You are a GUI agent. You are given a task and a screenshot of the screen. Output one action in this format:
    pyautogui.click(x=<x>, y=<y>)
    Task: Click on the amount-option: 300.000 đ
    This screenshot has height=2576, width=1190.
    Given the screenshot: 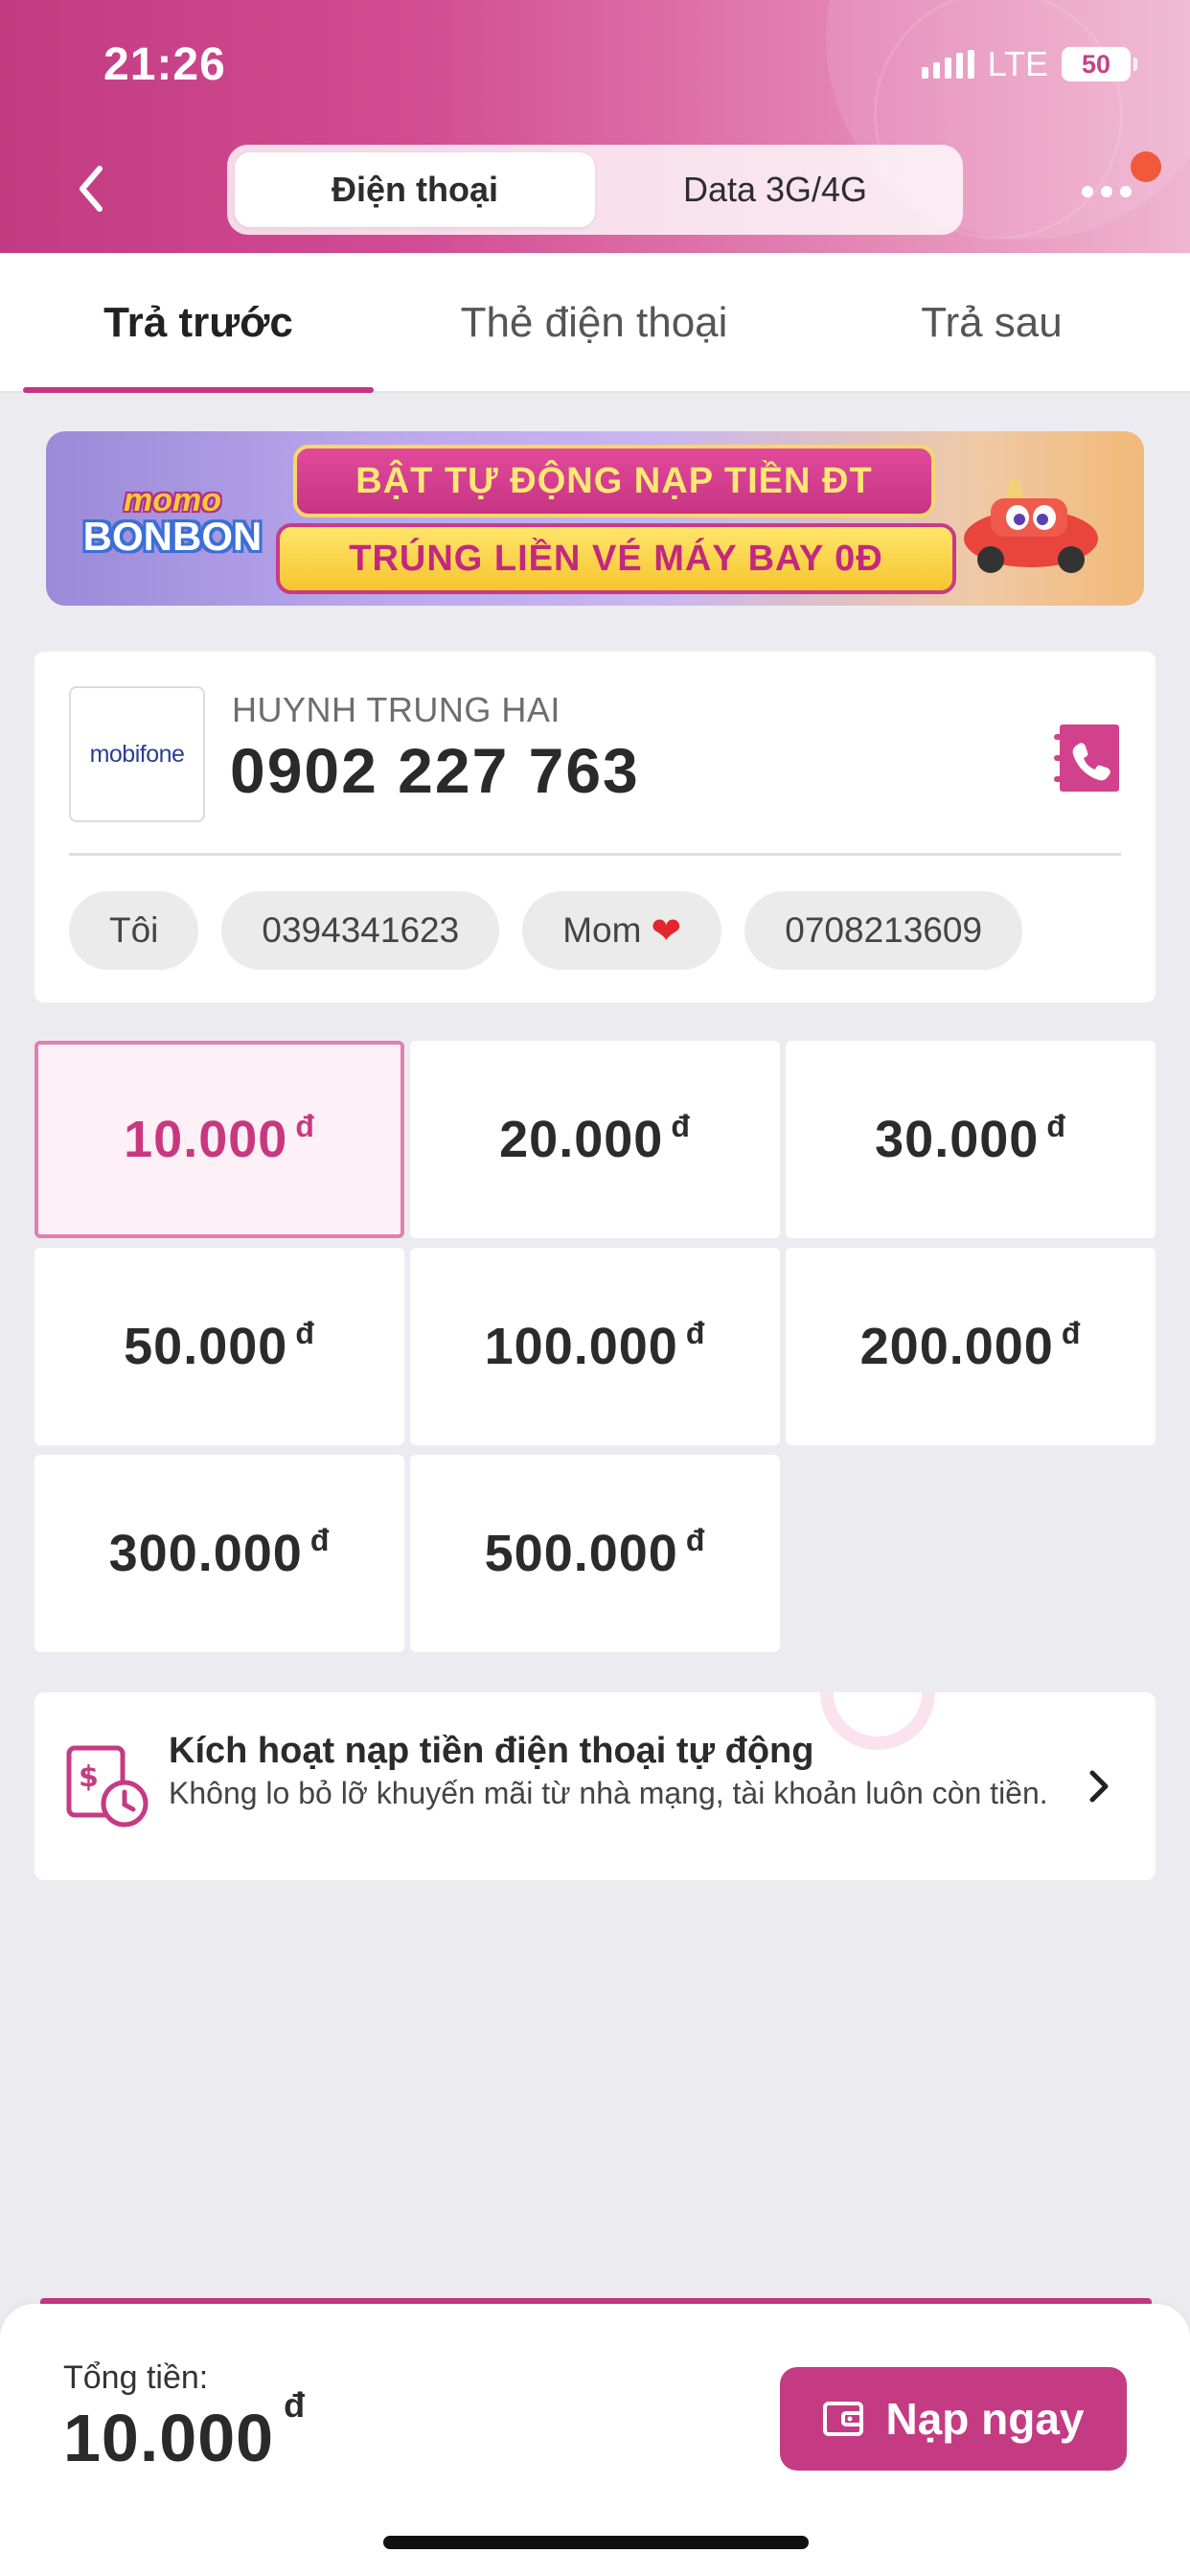 What is the action you would take?
    pyautogui.click(x=219, y=1553)
    